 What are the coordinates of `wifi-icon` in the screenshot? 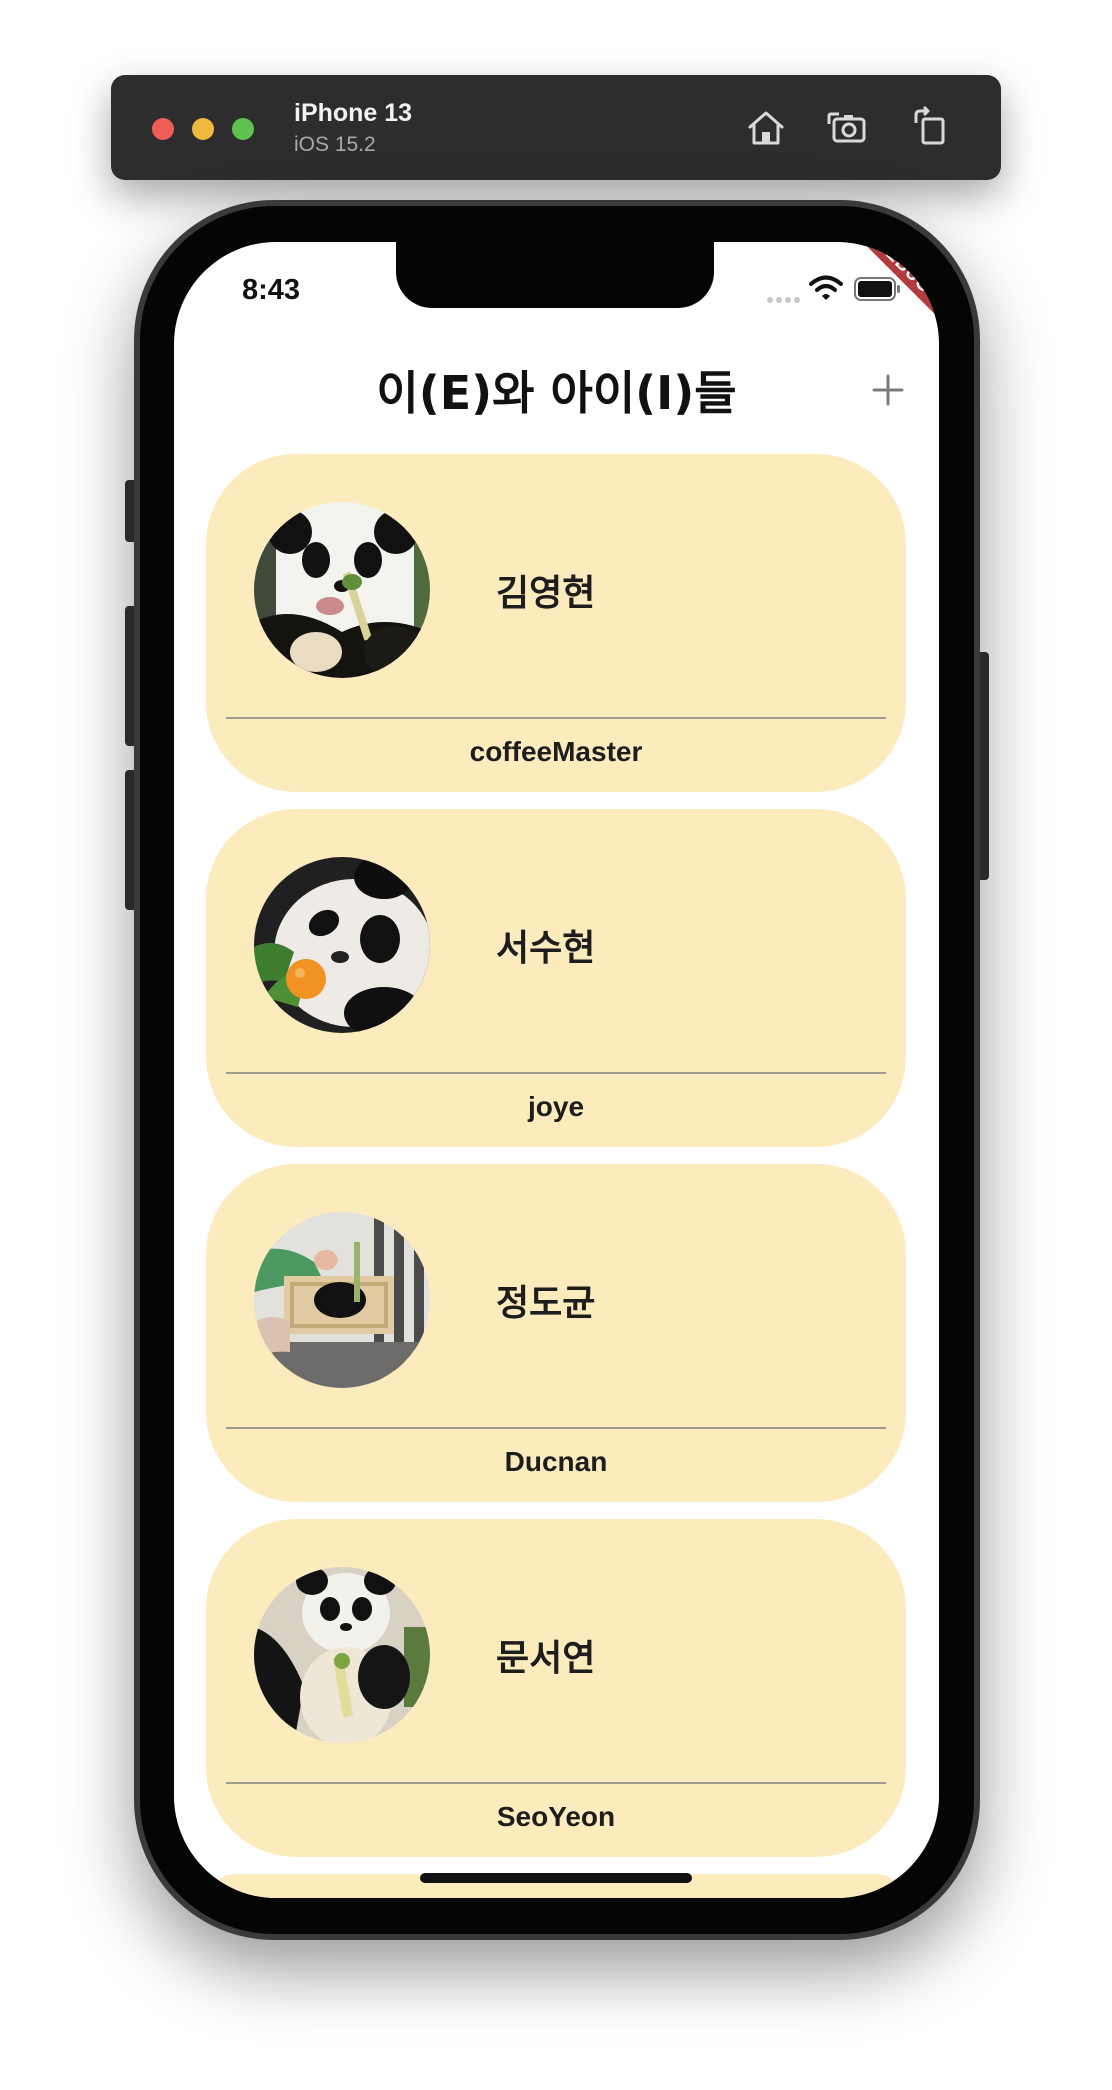 It's located at (826, 287).